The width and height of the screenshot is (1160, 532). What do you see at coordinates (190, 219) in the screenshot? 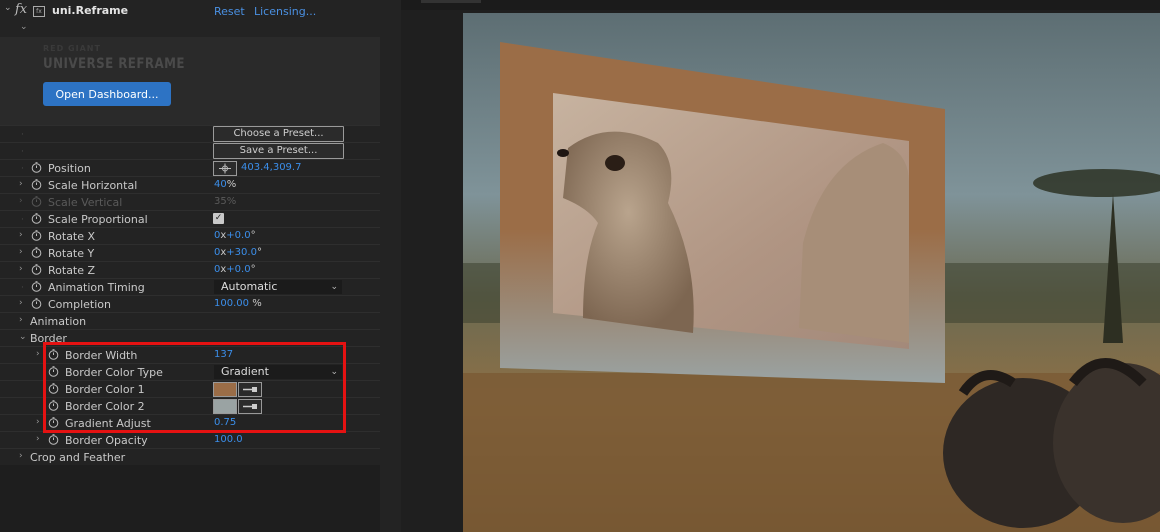
I see `param-row-scale-proportional: · Scale Proportional ✓` at bounding box center [190, 219].